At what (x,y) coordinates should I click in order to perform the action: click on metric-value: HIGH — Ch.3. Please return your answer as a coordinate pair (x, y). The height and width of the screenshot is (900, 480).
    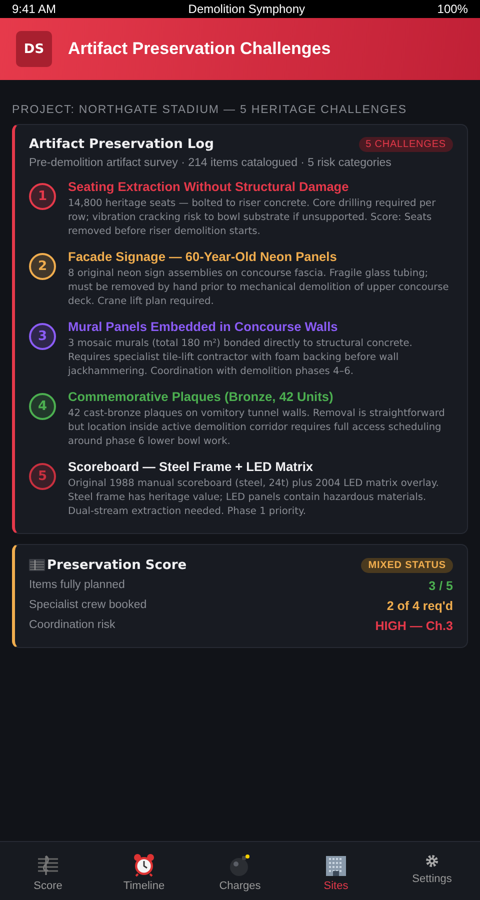
    Looking at the image, I should click on (414, 626).